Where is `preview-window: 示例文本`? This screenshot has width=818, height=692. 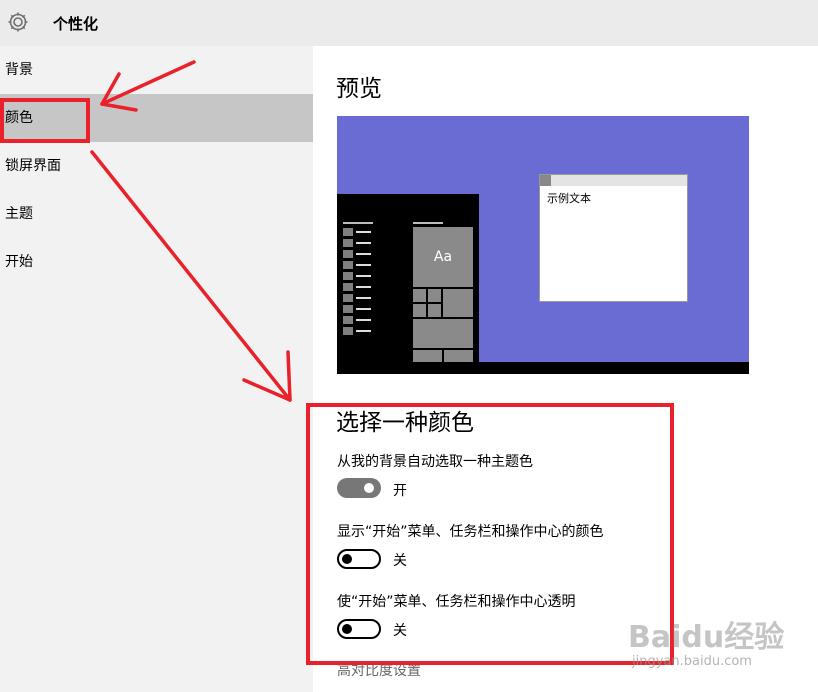
preview-window: 示例文本 is located at coordinates (613, 238).